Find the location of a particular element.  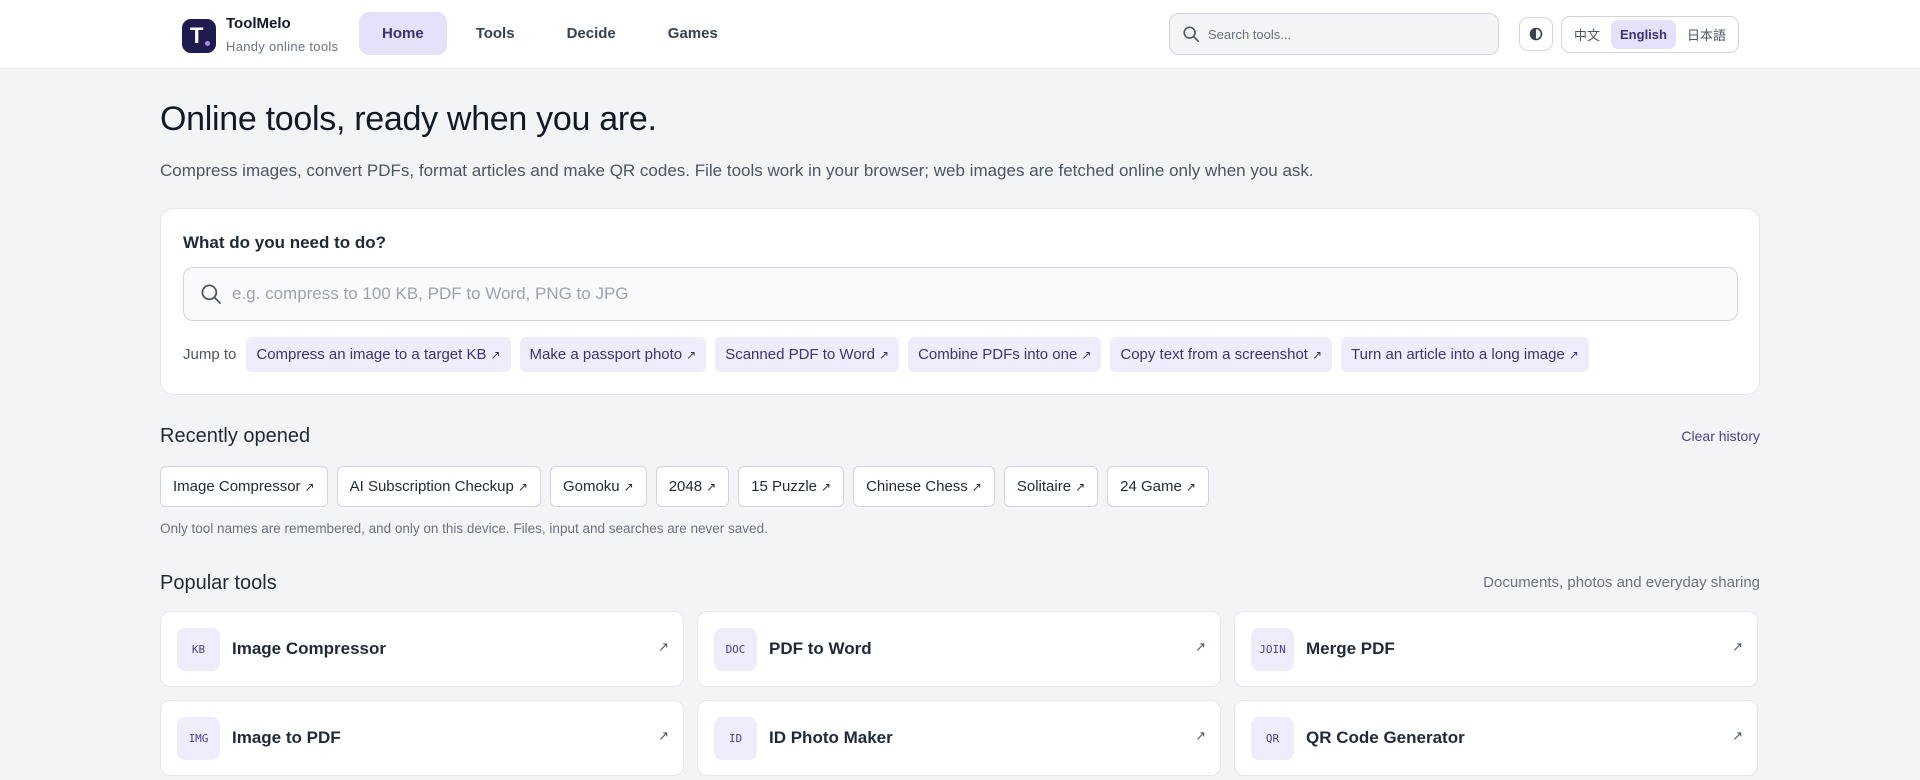

page-title: Online tools, ready when you are. is located at coordinates (408, 119).